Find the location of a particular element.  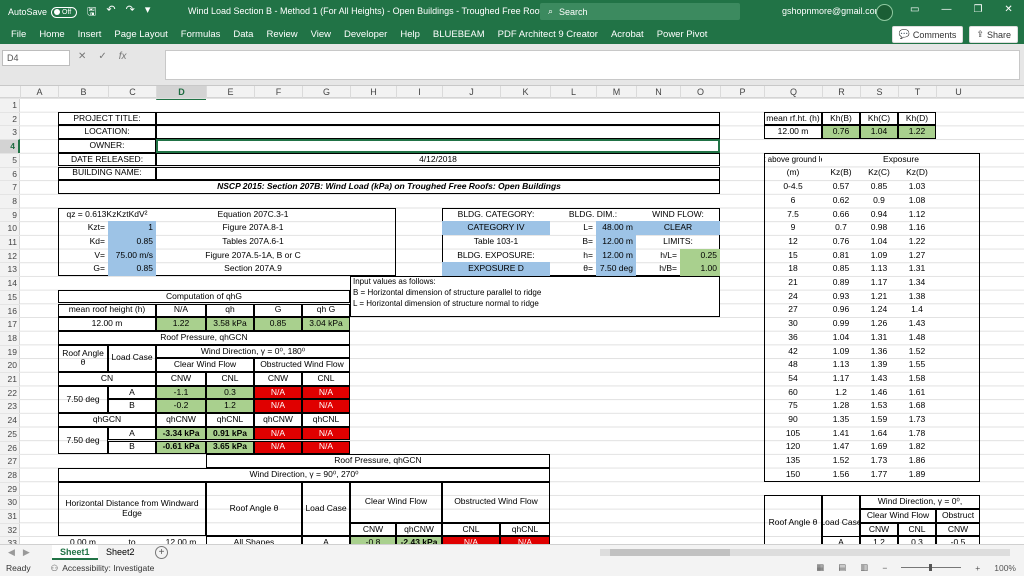

row-header: 8 is located at coordinates (10, 200).